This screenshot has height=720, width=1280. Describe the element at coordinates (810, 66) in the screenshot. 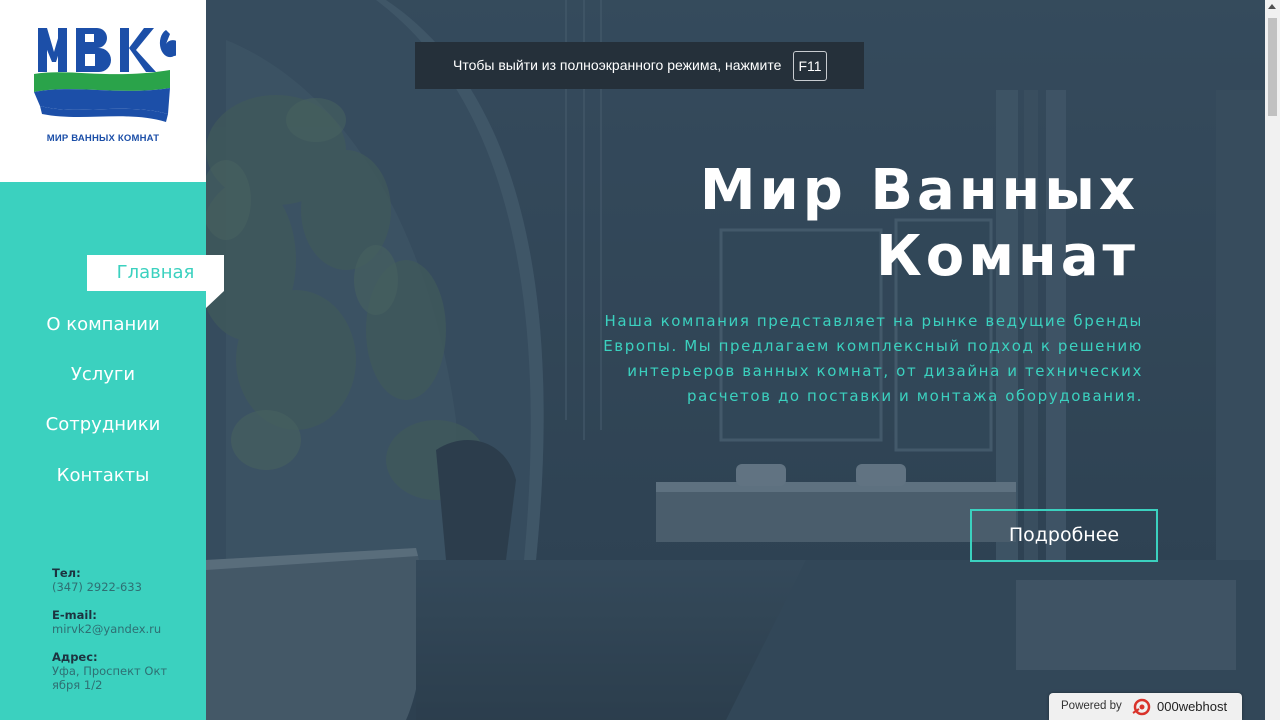

I see `f11-key-badge: F11` at that location.